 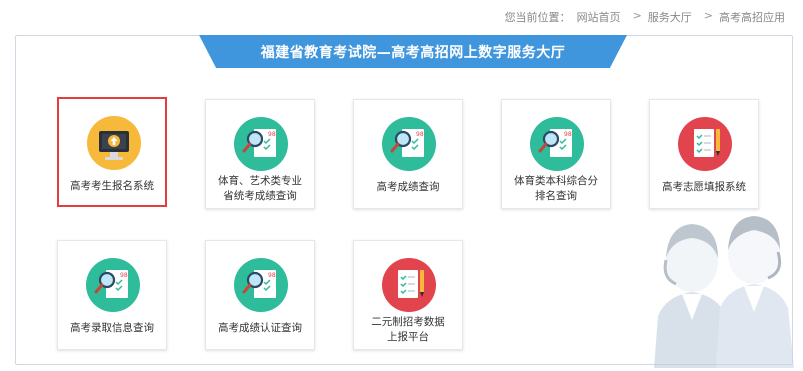 I want to click on customer-service-agents-illustration, so click(x=724, y=292).